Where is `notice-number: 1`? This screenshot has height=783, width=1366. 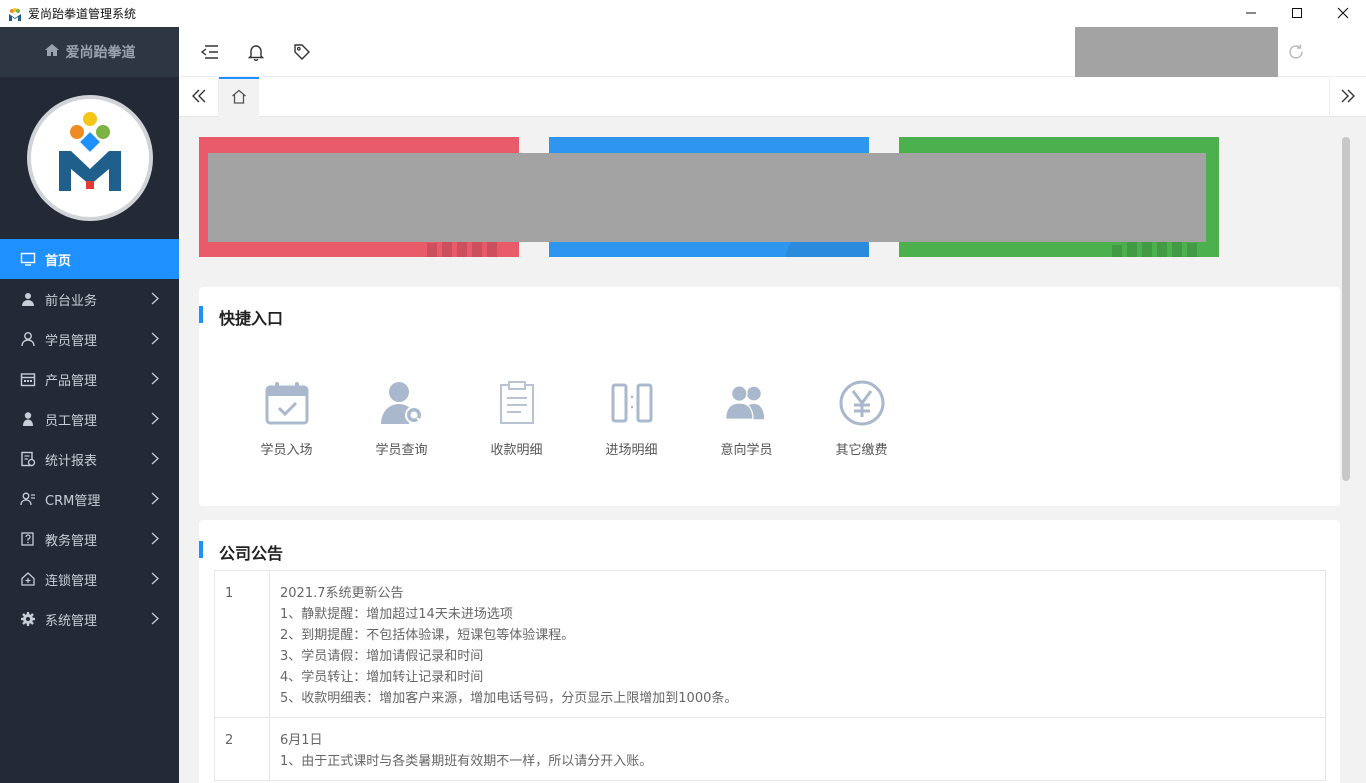
notice-number: 1 is located at coordinates (242, 644).